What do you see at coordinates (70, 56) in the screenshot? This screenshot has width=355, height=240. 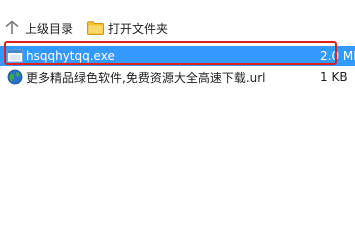 I see `file-name: hsqqhytqq.exe` at bounding box center [70, 56].